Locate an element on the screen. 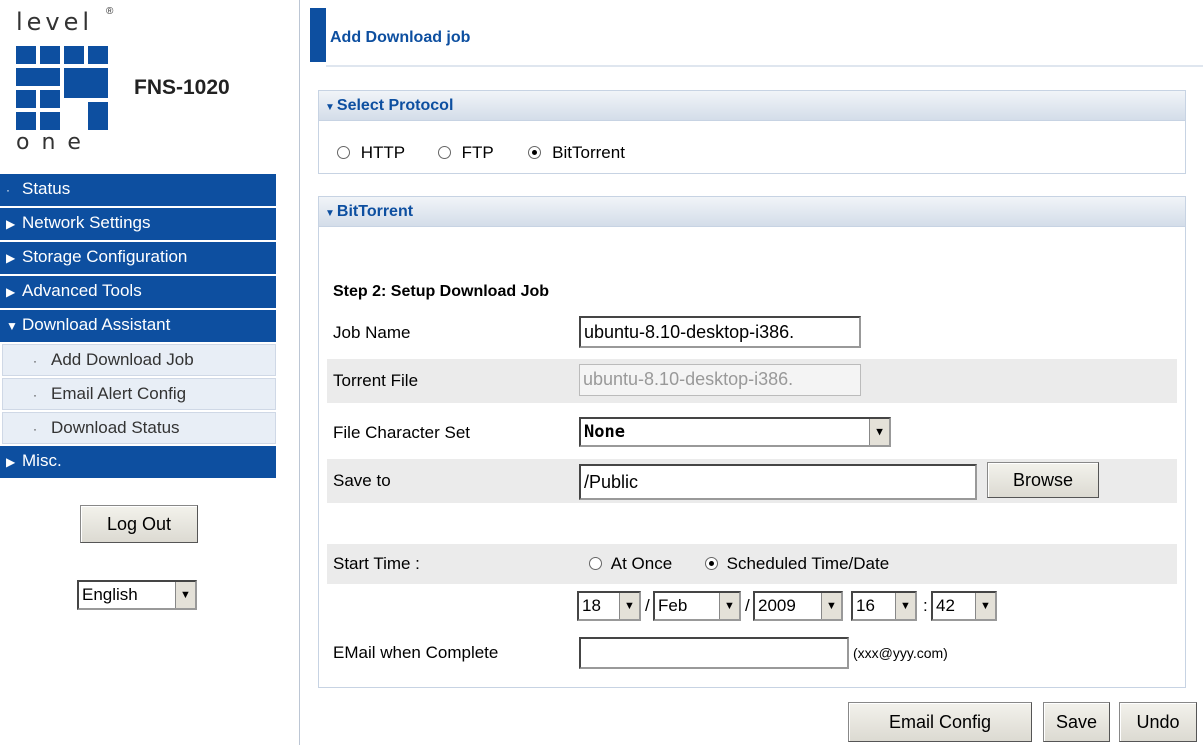 The height and width of the screenshot is (745, 1203). sidebar-divider is located at coordinates (299, 372).